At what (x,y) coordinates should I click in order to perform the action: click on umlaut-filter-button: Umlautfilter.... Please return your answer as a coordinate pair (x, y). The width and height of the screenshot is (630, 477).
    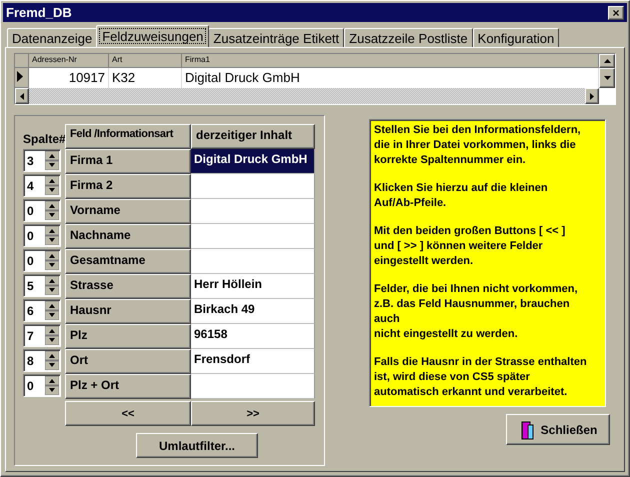
    Looking at the image, I should click on (197, 445).